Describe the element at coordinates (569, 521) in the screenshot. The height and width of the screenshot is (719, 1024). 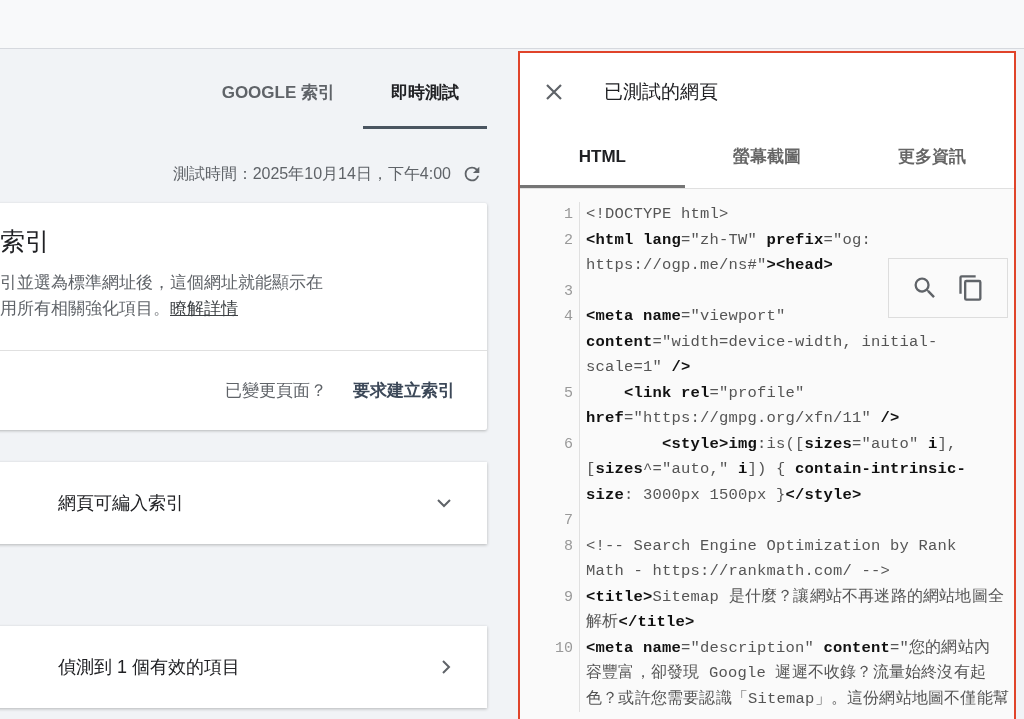
I see `line-number: 7` at that location.